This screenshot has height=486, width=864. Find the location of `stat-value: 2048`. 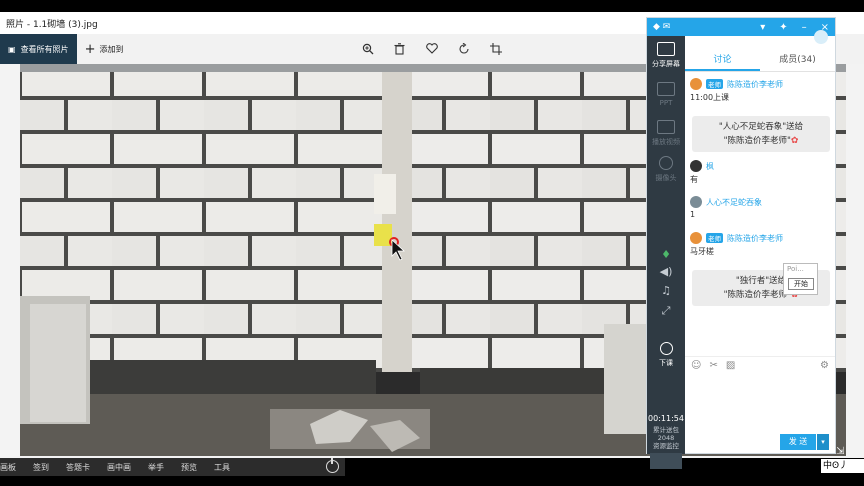

stat-value: 2048 is located at coordinates (666, 438).